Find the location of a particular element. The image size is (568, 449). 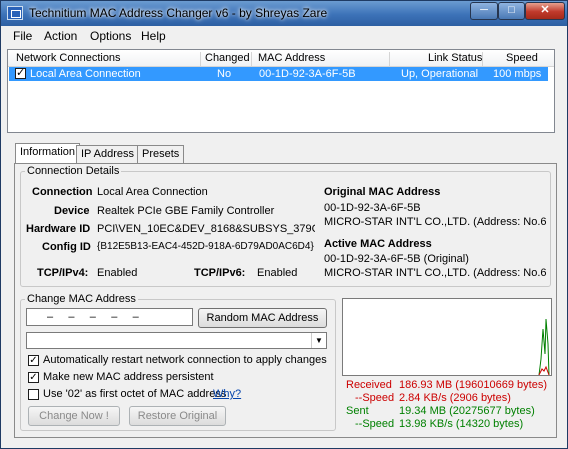

device-value: Realtek PCIe GBE Family Controller is located at coordinates (186, 211).